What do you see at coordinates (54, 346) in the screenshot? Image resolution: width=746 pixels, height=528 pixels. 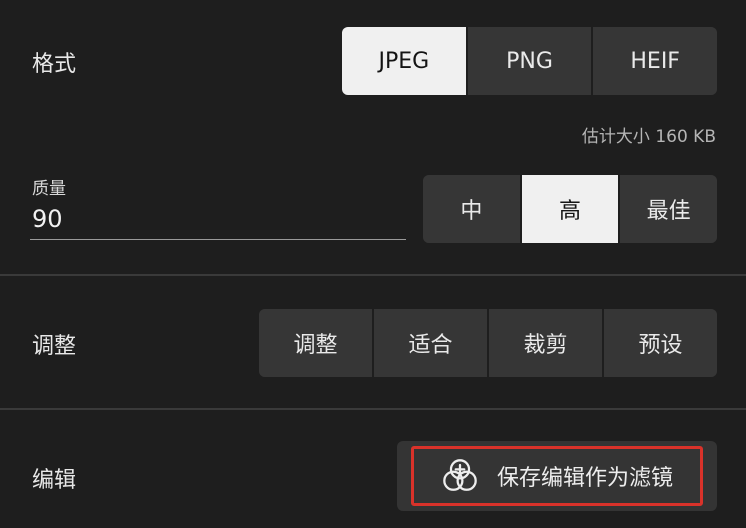 I see `adjust-label: 调整` at bounding box center [54, 346].